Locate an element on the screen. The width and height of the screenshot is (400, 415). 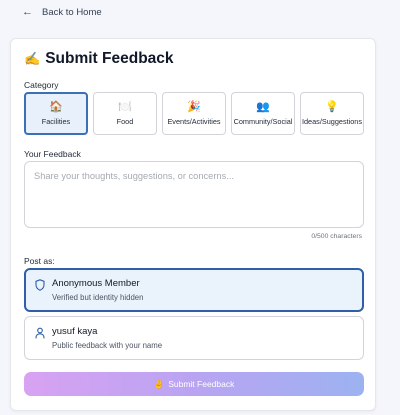
character-counter: 0/500 characters is located at coordinates (336, 236).